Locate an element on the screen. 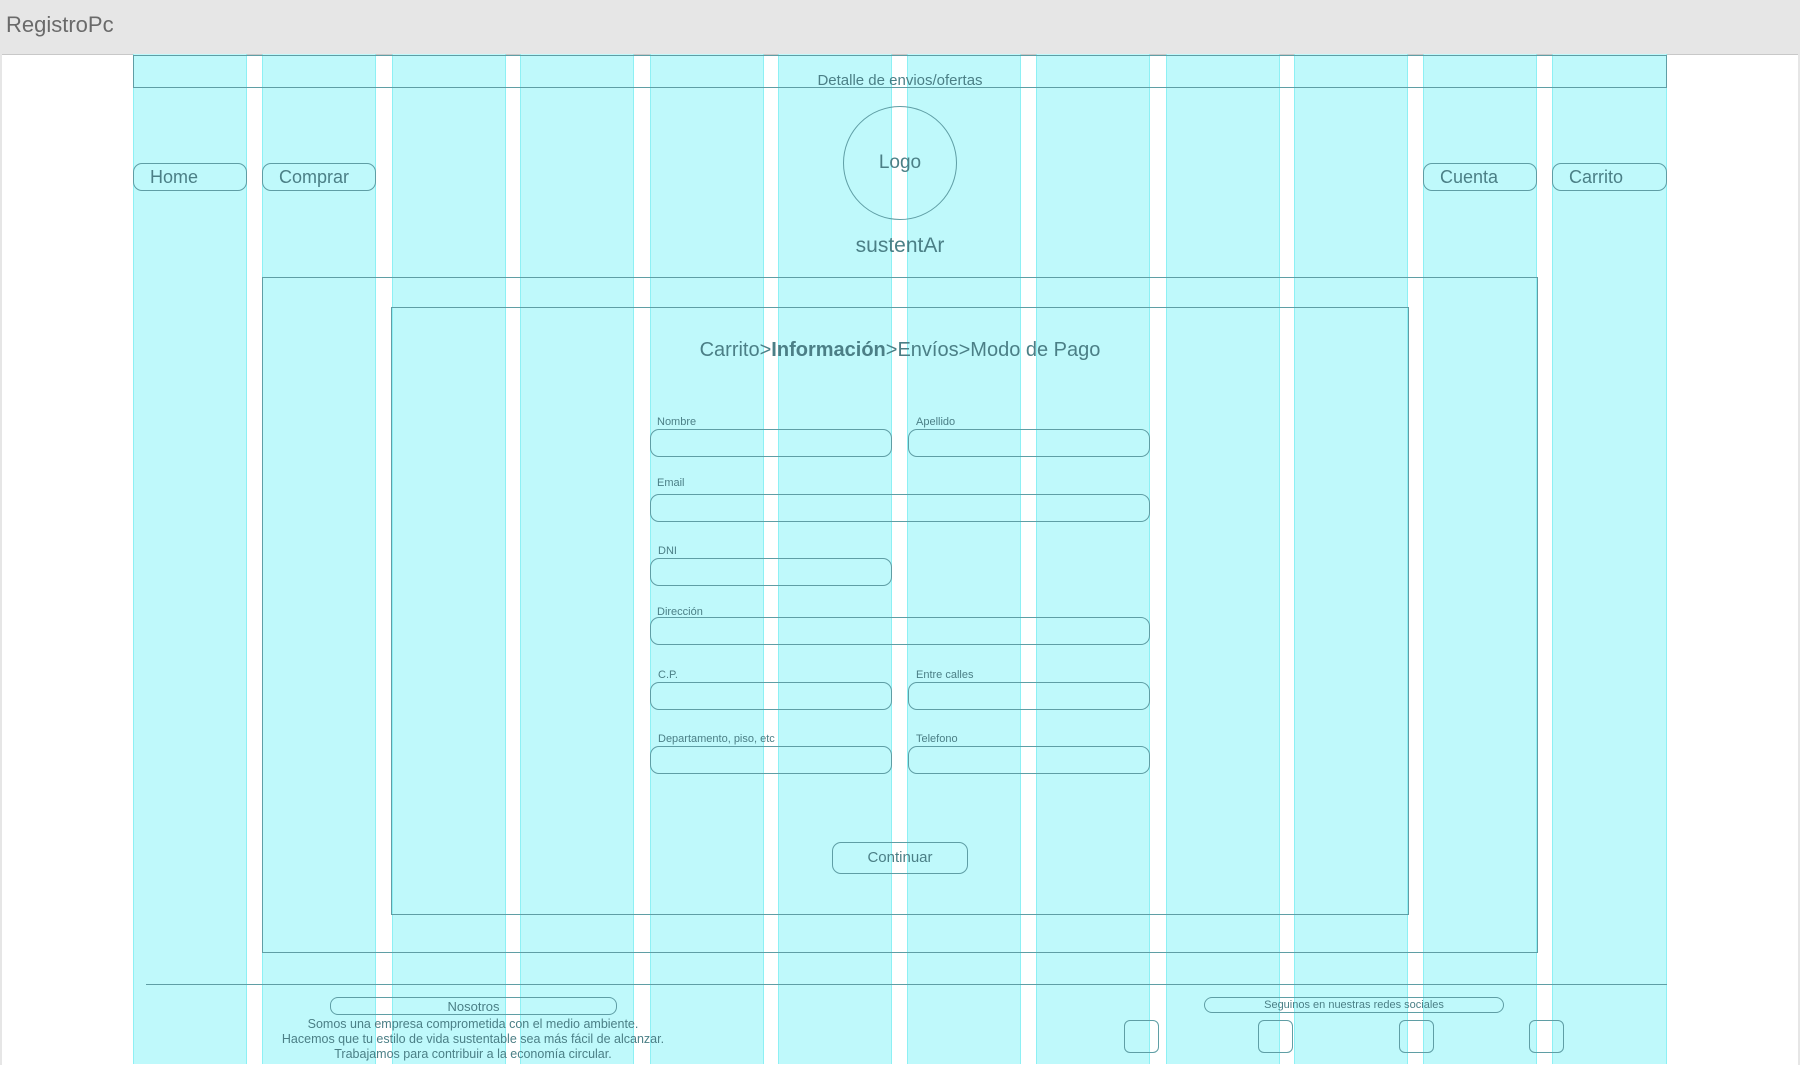  entre-calles-label: Entre calles is located at coordinates (945, 675).